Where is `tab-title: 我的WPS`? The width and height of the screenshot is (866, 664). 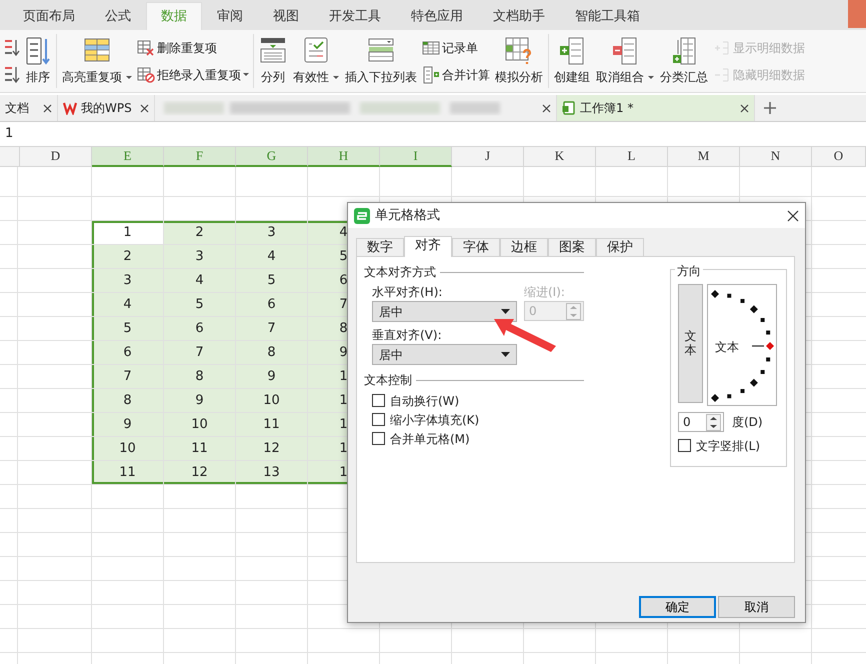 tab-title: 我的WPS is located at coordinates (106, 108).